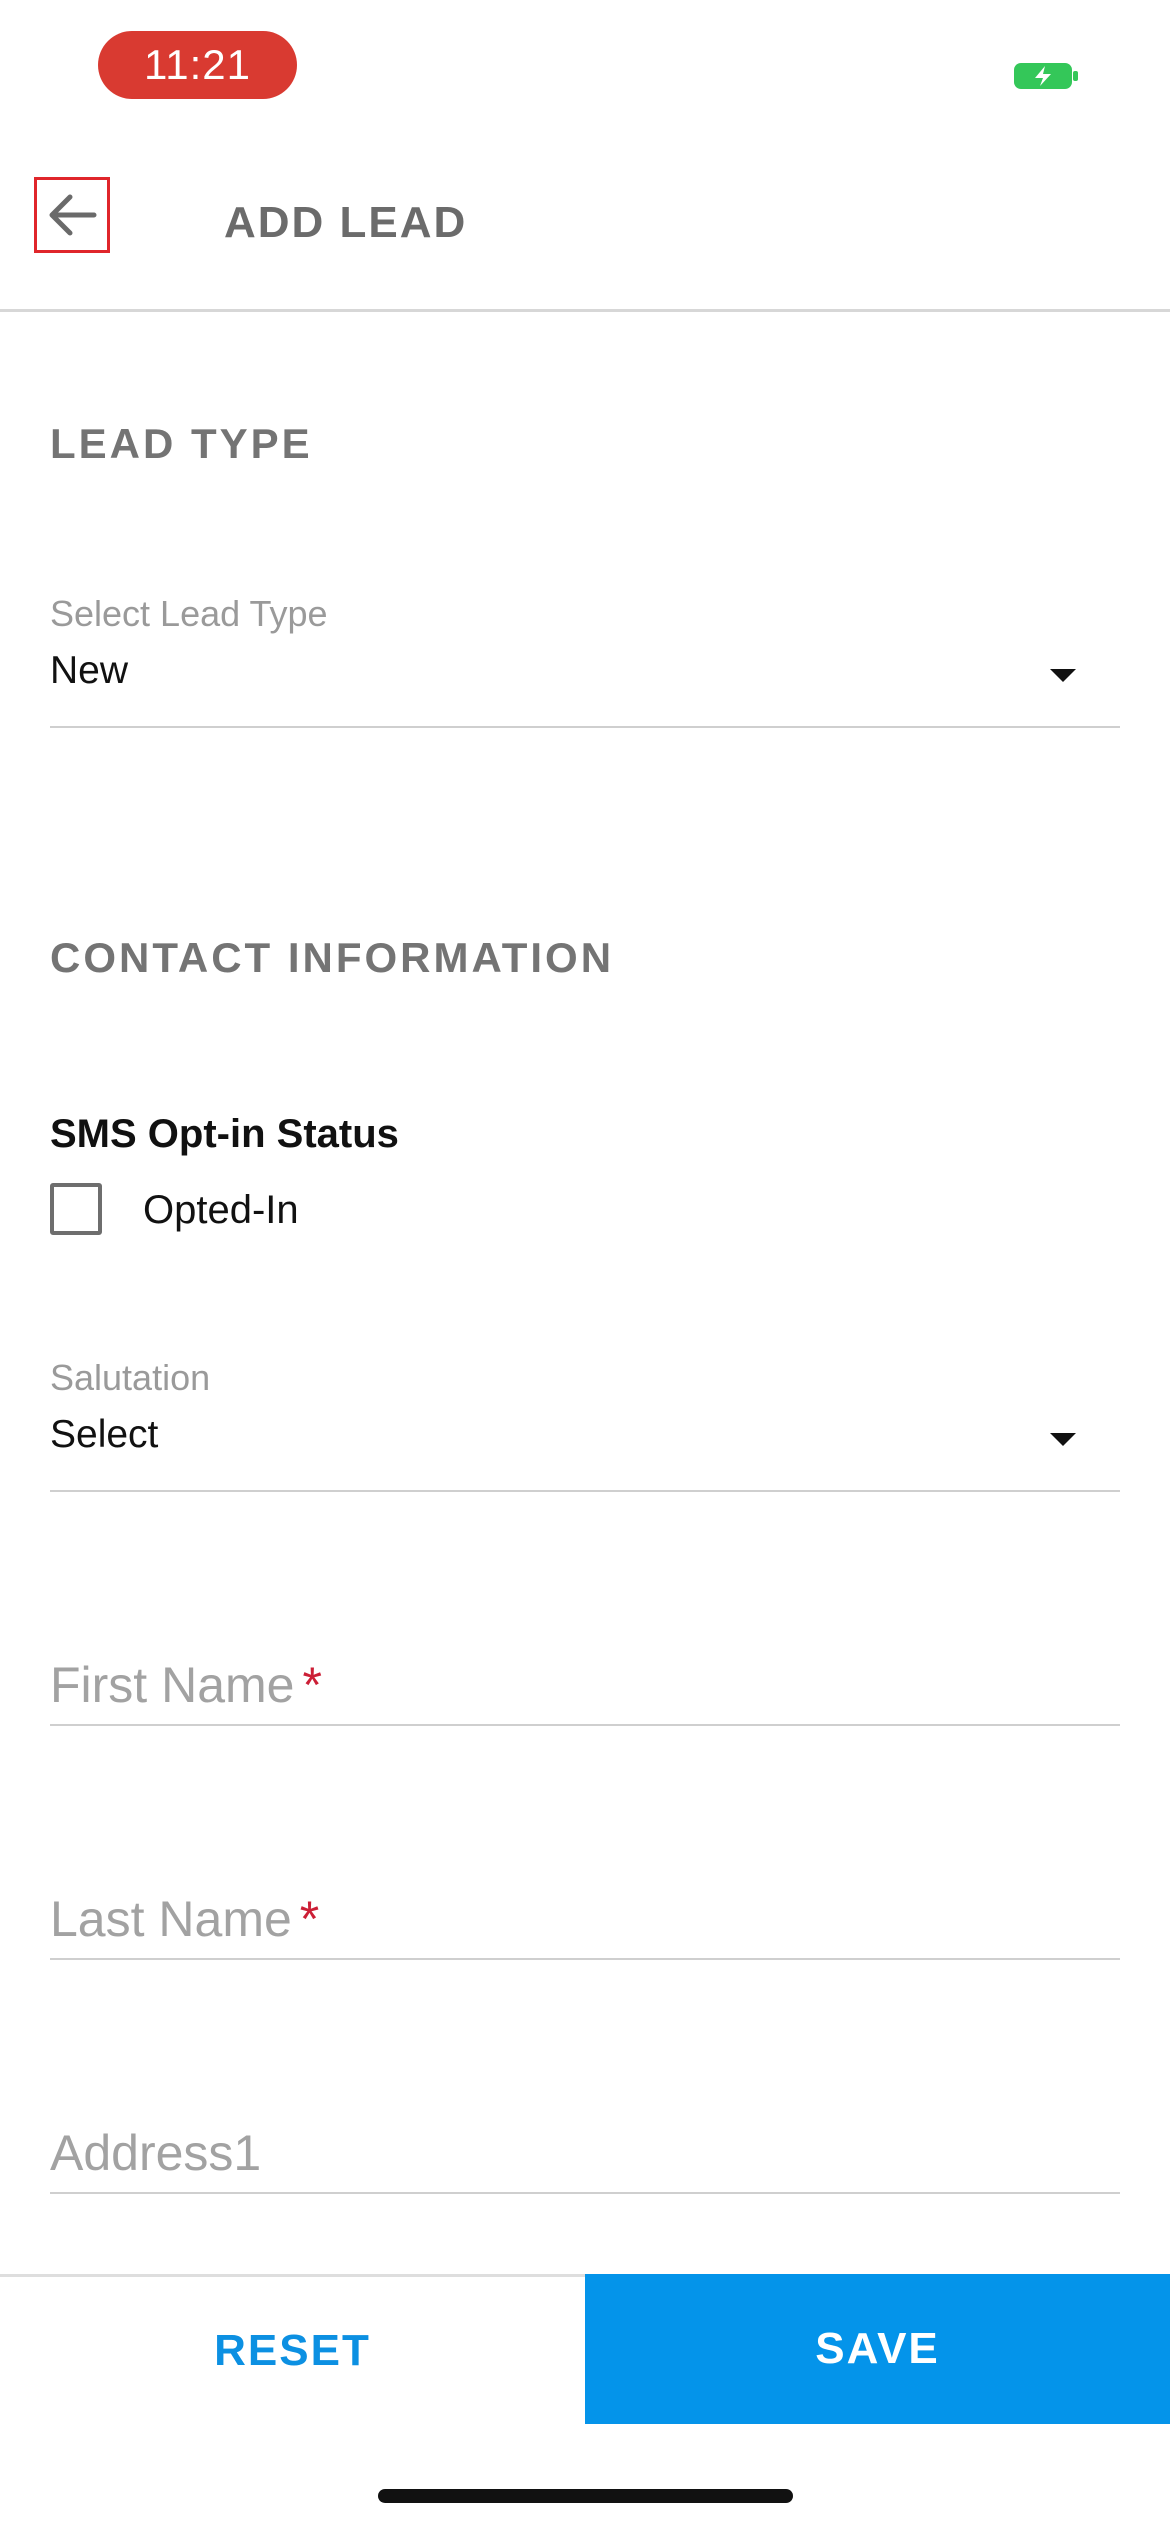 The image size is (1170, 2532). I want to click on back-arrow-icon, so click(73, 215).